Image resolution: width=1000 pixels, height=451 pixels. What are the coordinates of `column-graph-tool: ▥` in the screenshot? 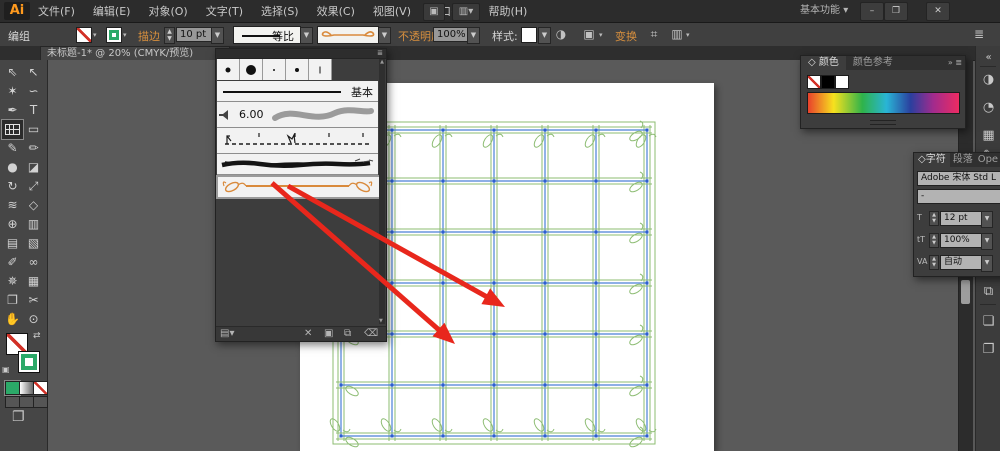 It's located at (33, 224).